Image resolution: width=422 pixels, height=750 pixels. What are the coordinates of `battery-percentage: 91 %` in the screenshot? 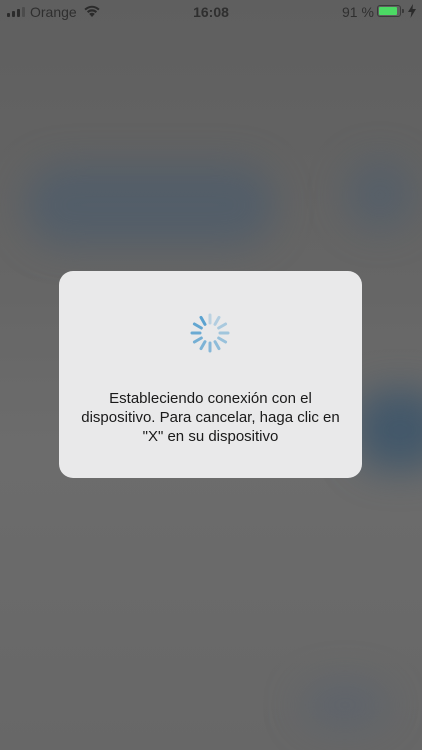 It's located at (358, 12).